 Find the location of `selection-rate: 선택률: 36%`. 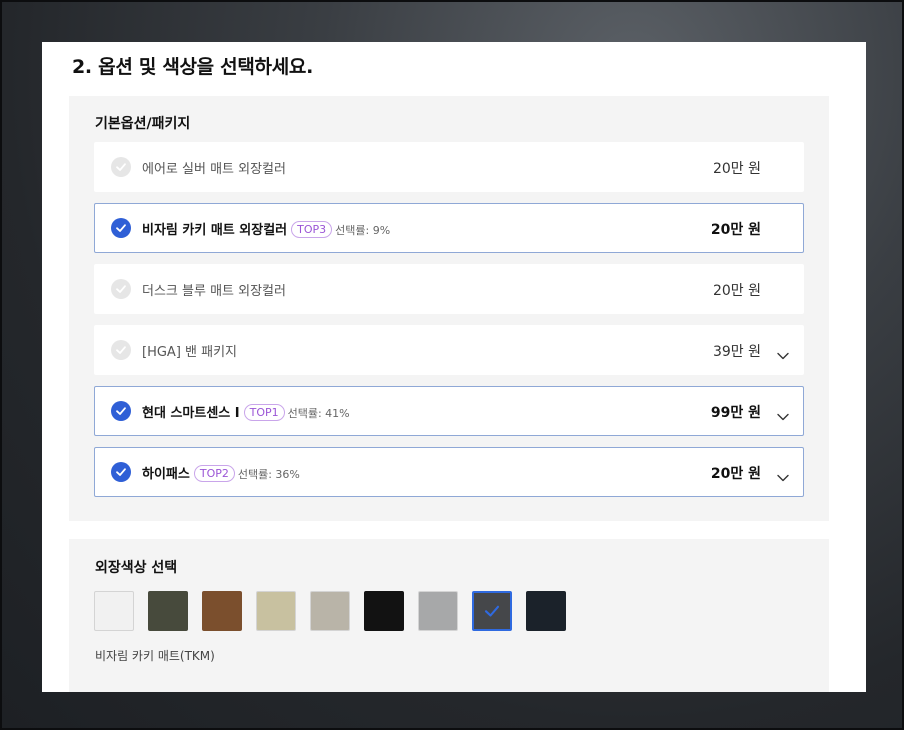

selection-rate: 선택률: 36% is located at coordinates (268, 474).